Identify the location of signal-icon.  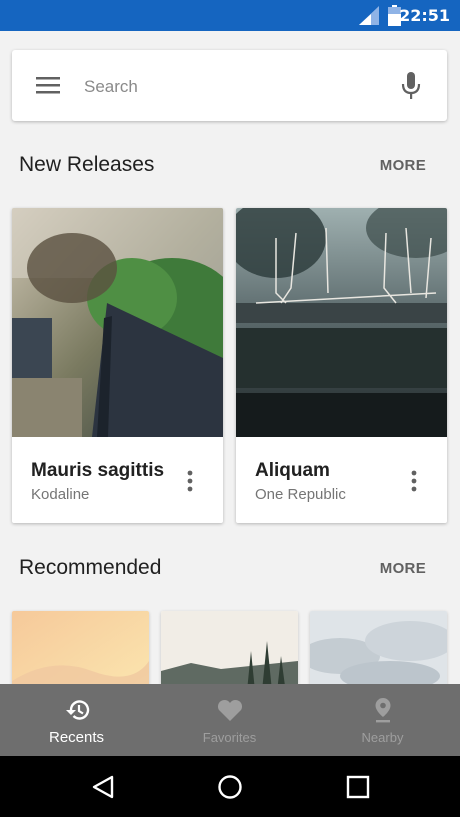
(369, 15).